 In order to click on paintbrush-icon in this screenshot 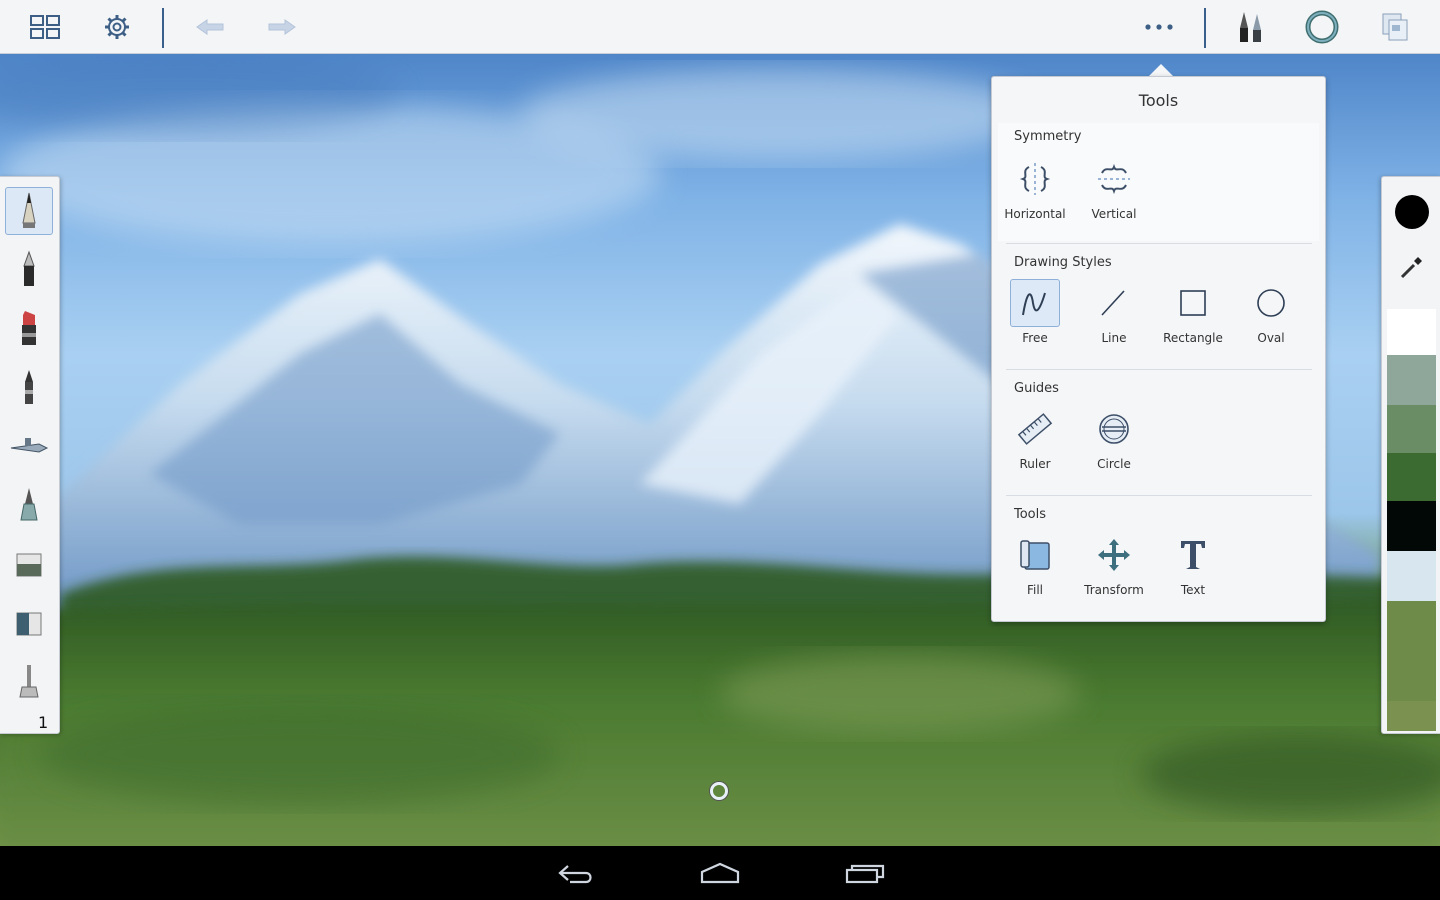, I will do `click(29, 504)`.